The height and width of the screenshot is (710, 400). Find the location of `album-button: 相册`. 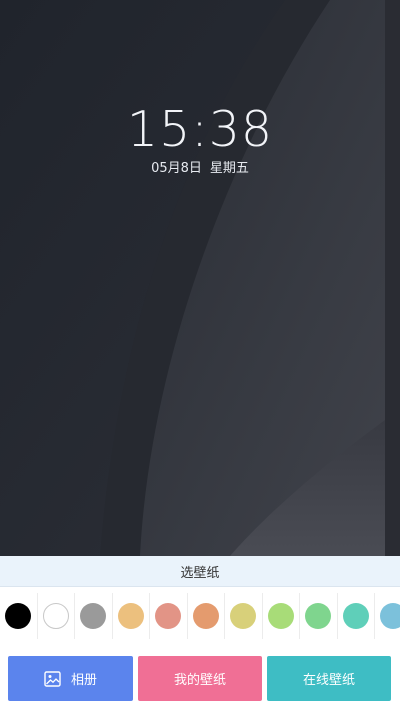

album-button: 相册 is located at coordinates (70, 678).